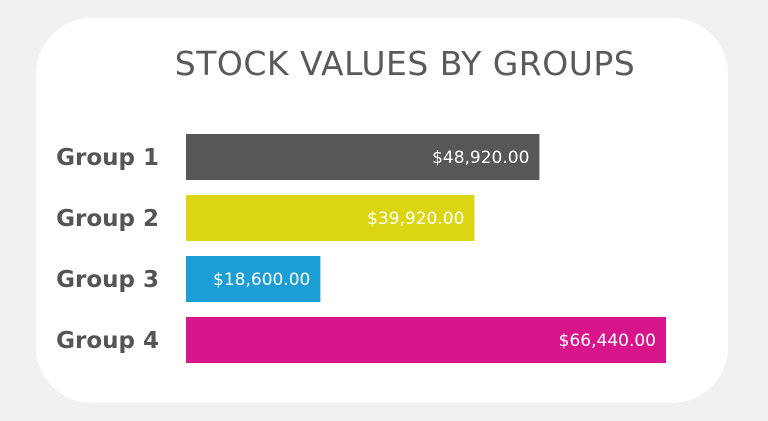  What do you see at coordinates (415, 219) in the screenshot?
I see `bar-value-label: $39,920.00` at bounding box center [415, 219].